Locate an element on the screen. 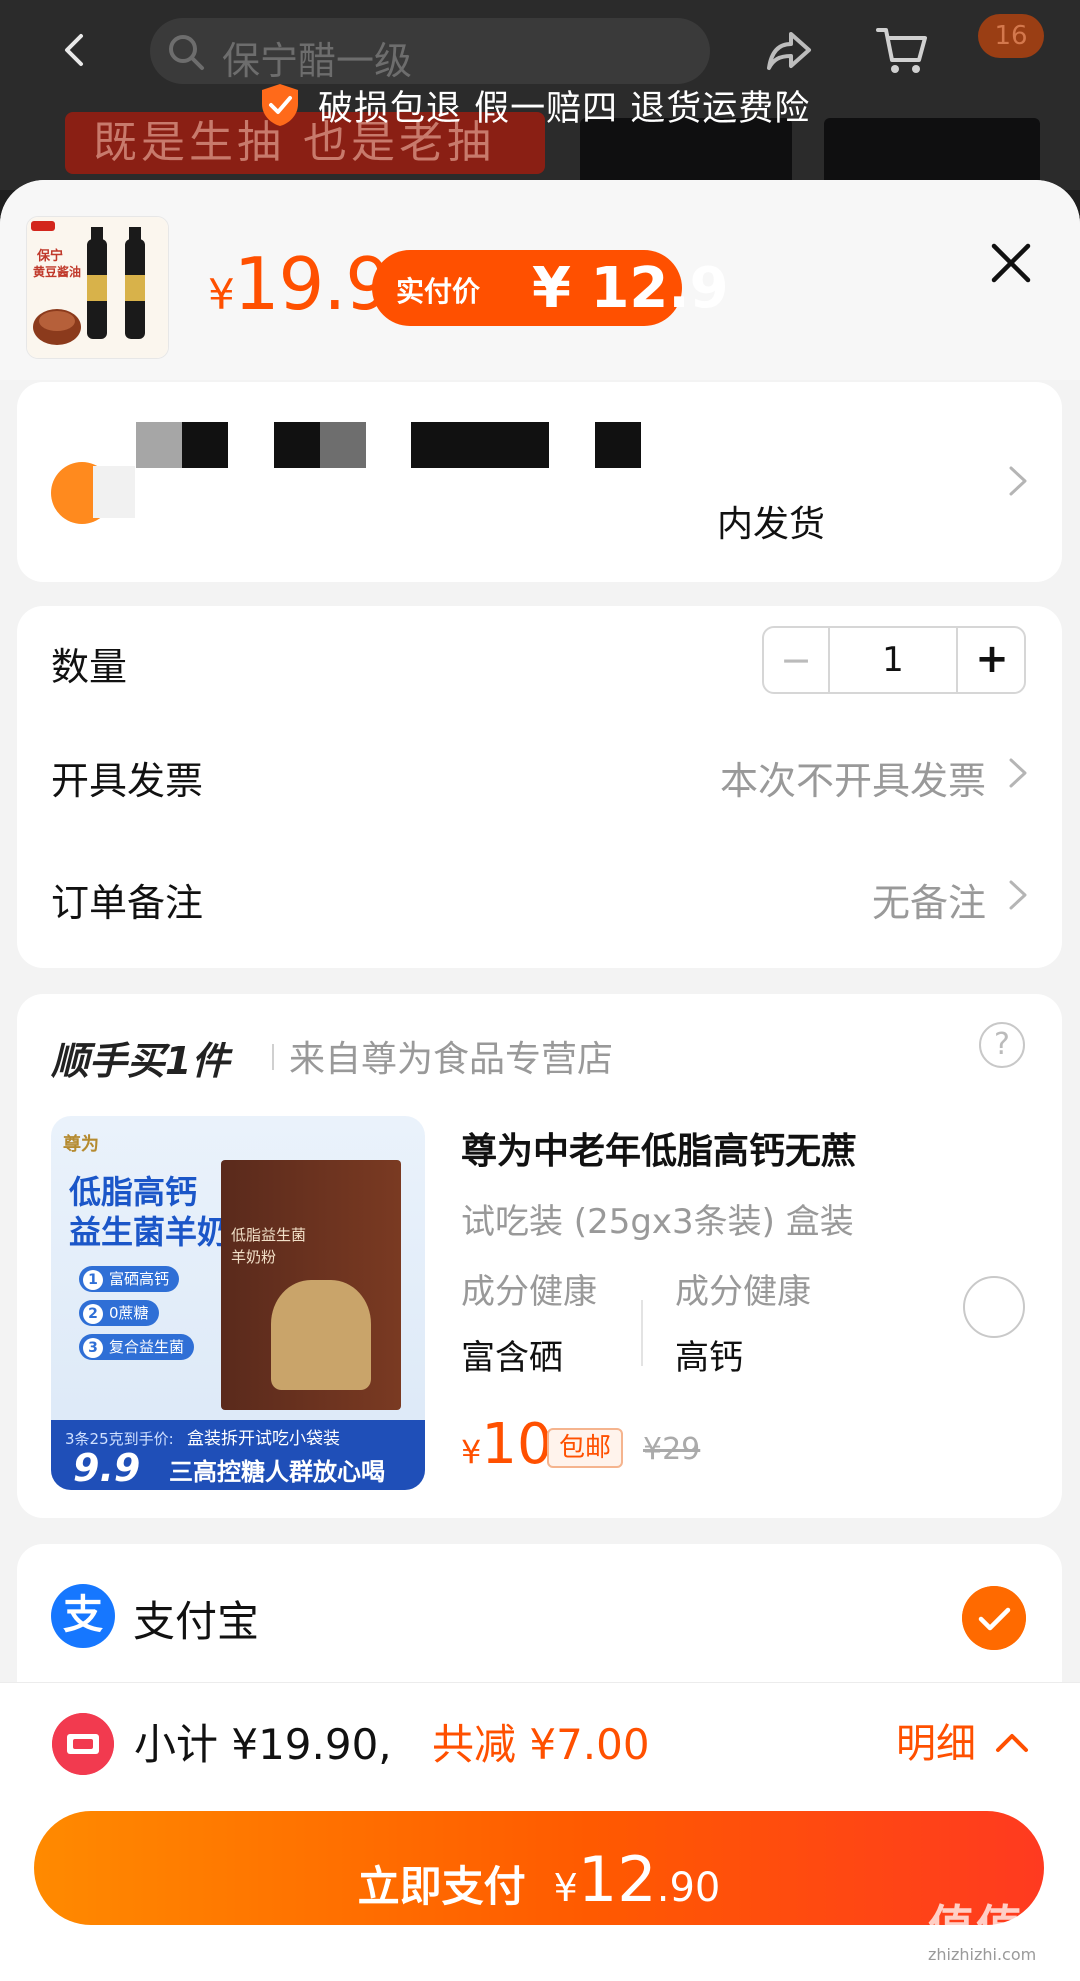  addon-store: 来自尊为食品专营店 is located at coordinates (451, 1056).